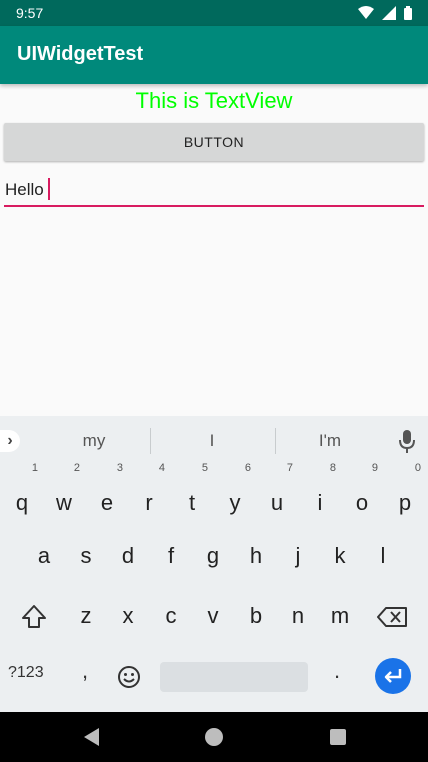  What do you see at coordinates (22, 502) in the screenshot?
I see `key-label: q` at bounding box center [22, 502].